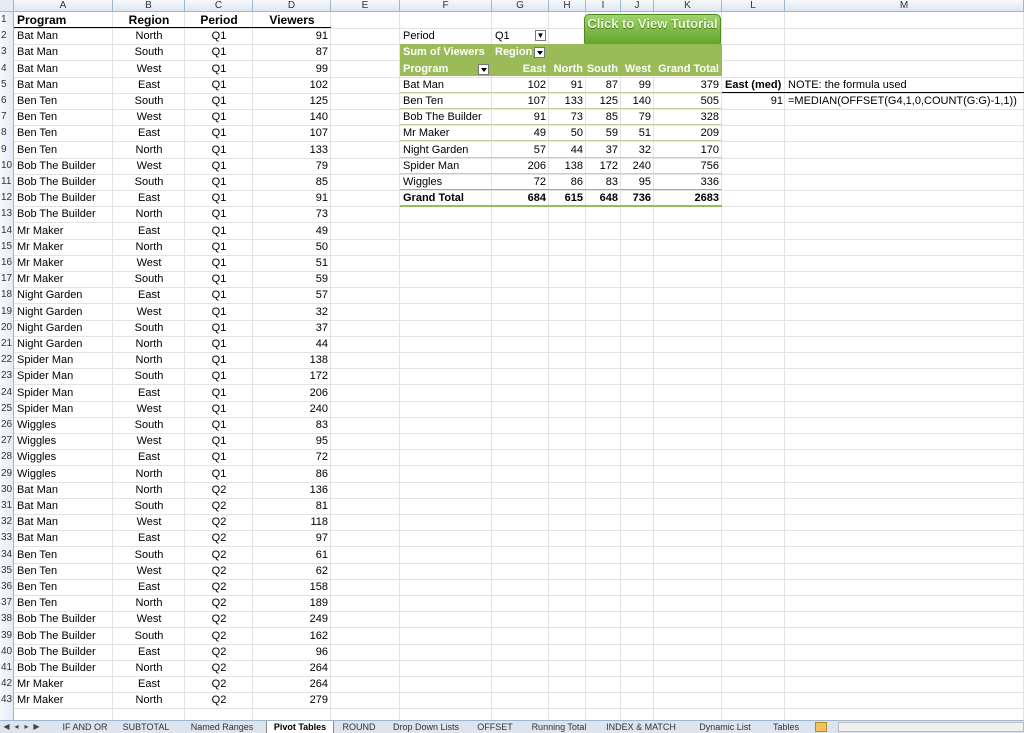 This screenshot has width=1024, height=733. I want to click on table-cell: 99, so click(292, 69).